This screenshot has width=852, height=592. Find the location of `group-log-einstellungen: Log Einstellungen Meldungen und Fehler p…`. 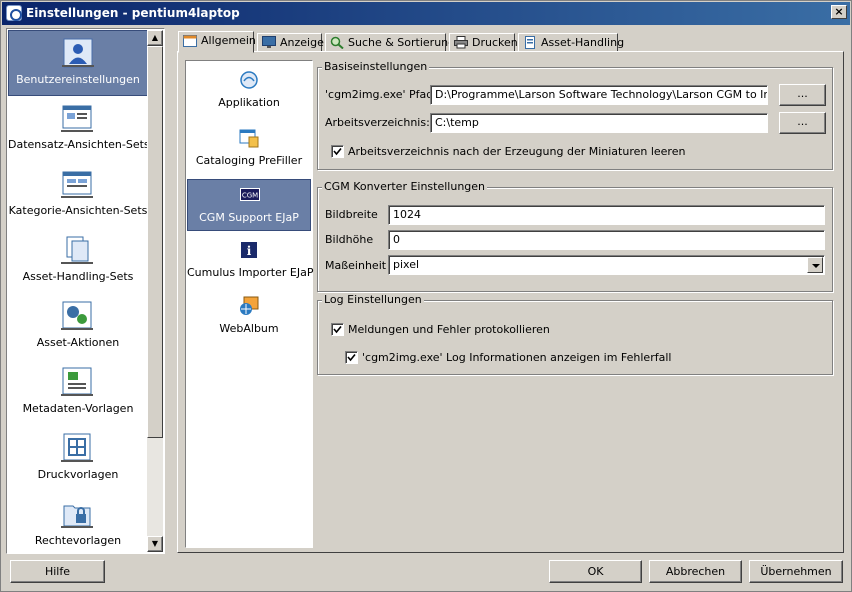

group-log-einstellungen: Log Einstellungen Meldungen und Fehler p… is located at coordinates (575, 334).